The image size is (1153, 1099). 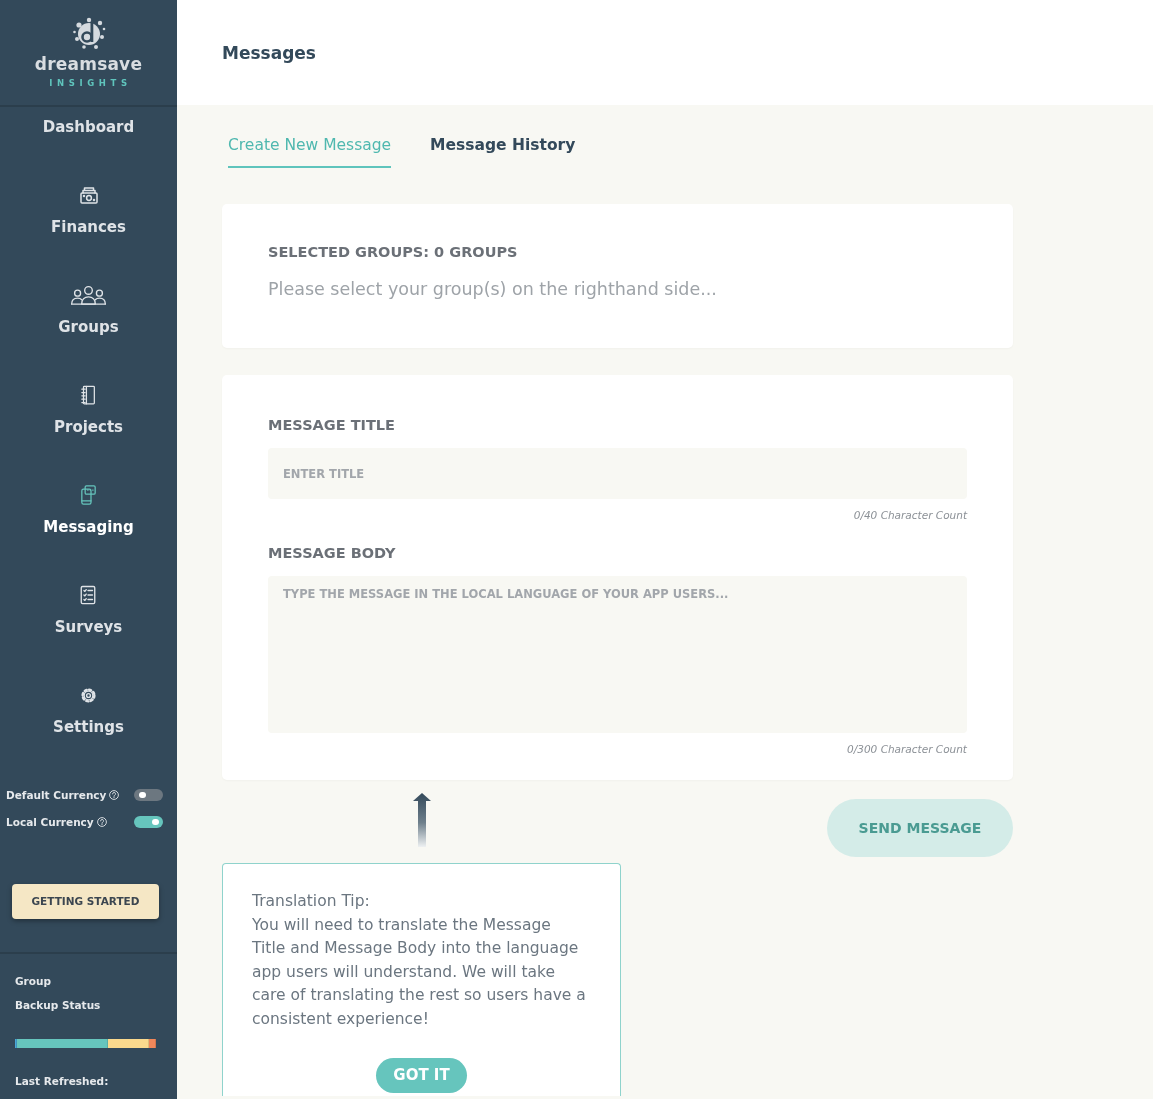 I want to click on banknote-icon, so click(x=88, y=195).